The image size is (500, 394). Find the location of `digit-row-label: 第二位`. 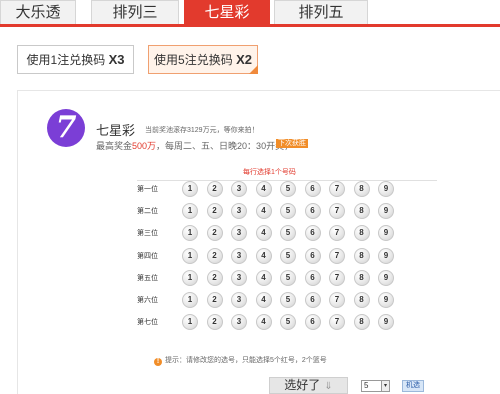

digit-row-label: 第二位 is located at coordinates (147, 212).